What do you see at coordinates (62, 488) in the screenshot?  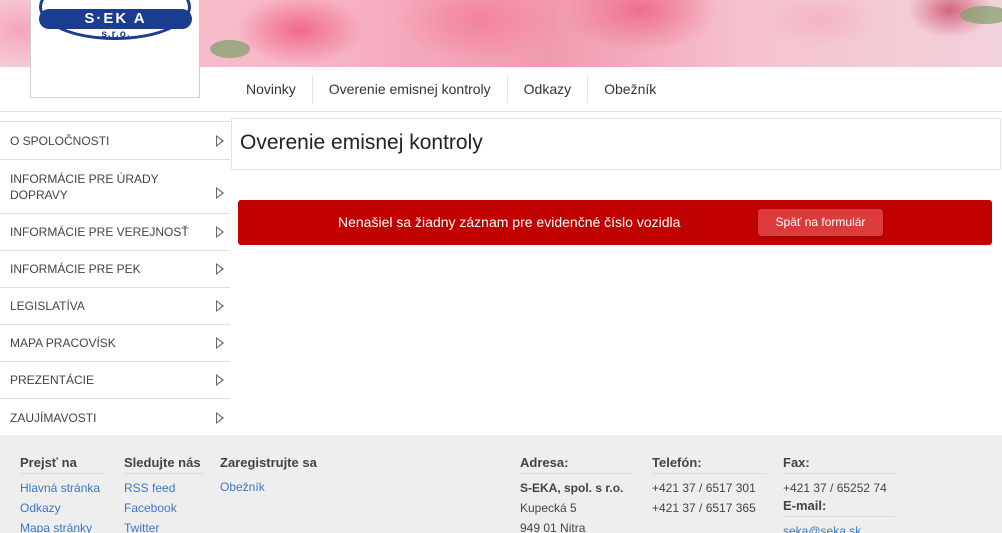 I see `footer-link-hlavna-stranka: Hlavná stránka` at bounding box center [62, 488].